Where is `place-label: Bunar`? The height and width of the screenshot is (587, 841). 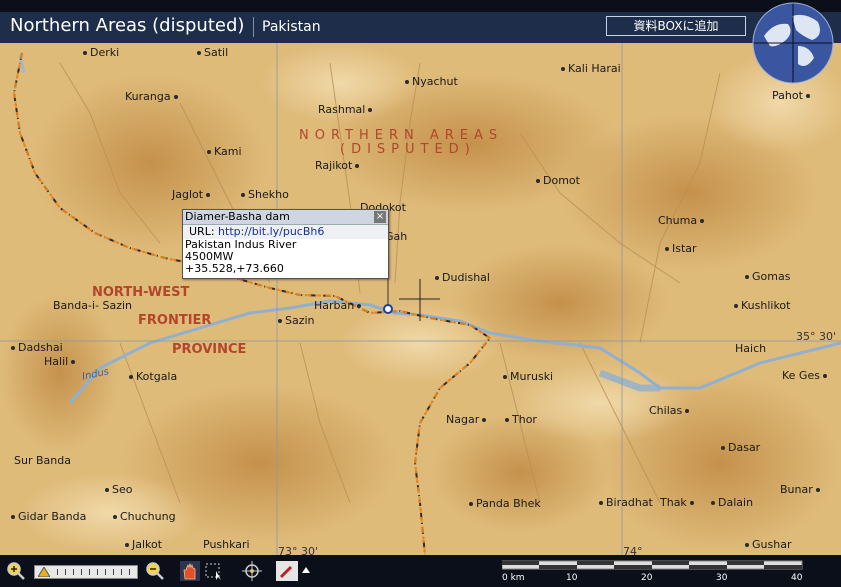 place-label: Bunar is located at coordinates (801, 489).